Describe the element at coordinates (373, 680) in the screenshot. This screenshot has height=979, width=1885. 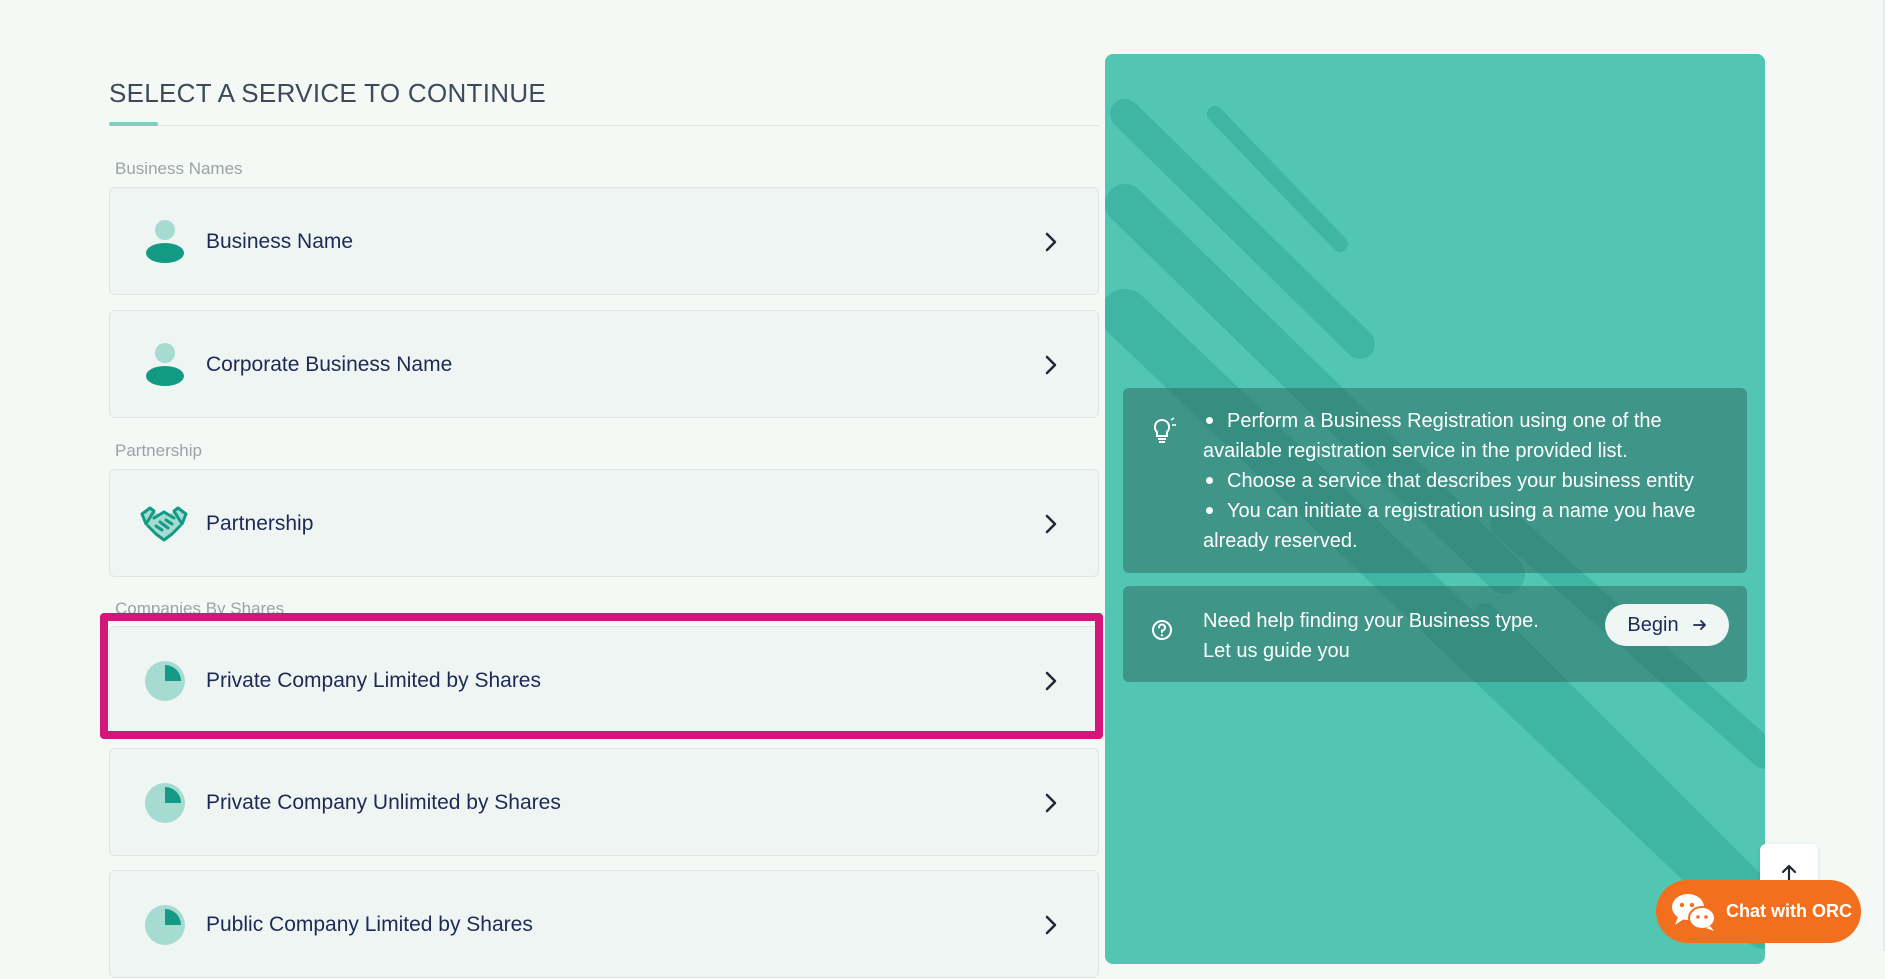
I see `service-label: Private Company Limited by Shares` at that location.